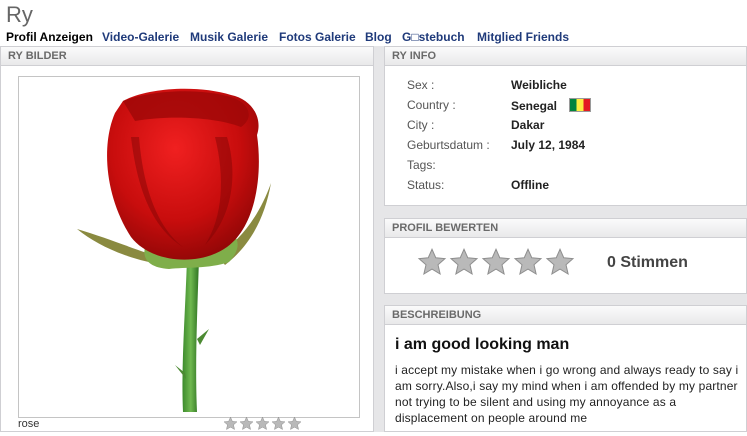 The height and width of the screenshot is (436, 747). Describe the element at coordinates (421, 85) in the screenshot. I see `info-label: Sex :` at that location.